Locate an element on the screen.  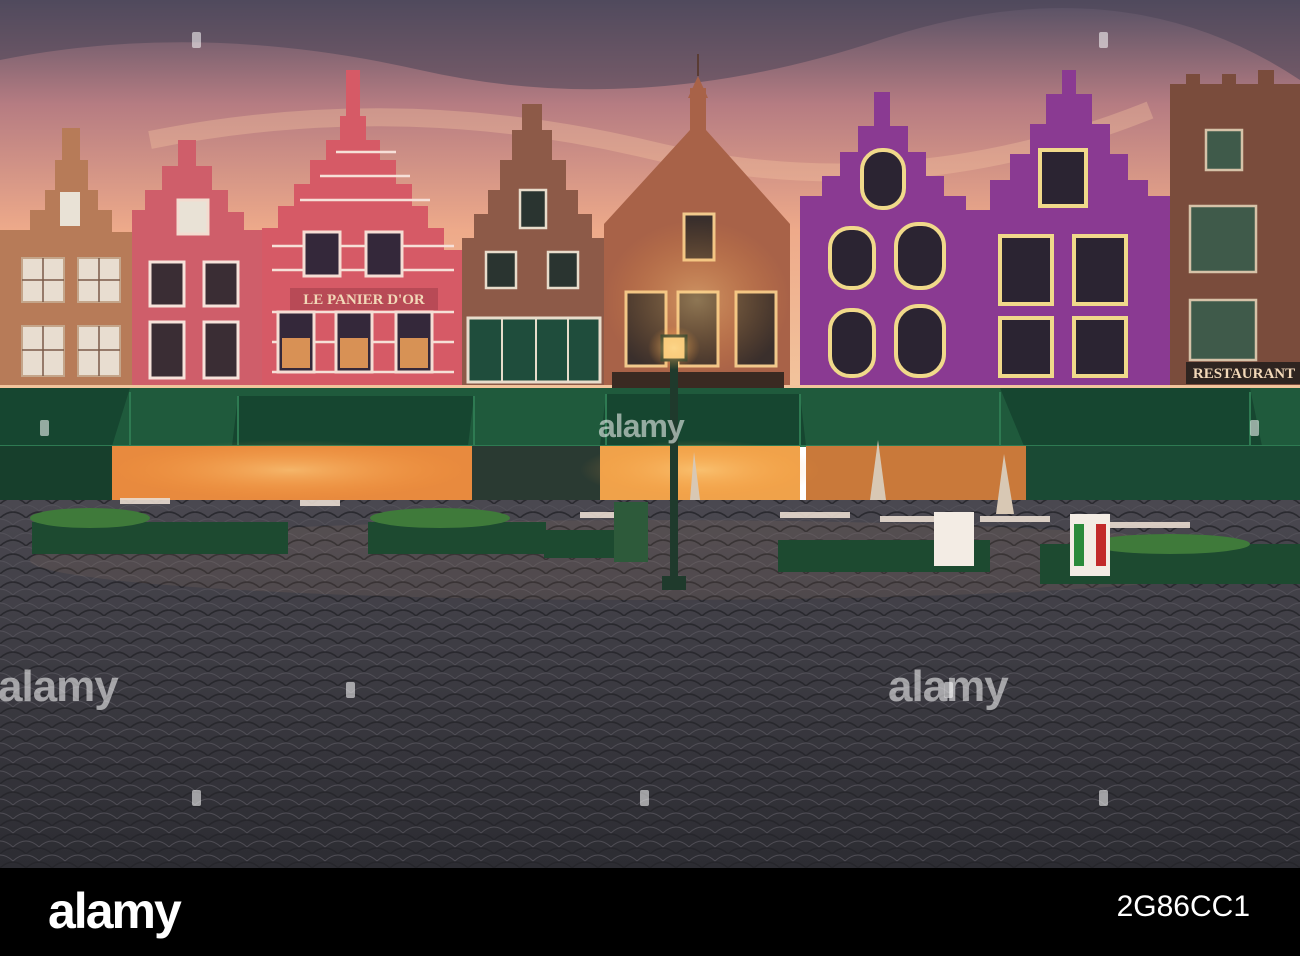
watermark-center: alamy is located at coordinates (641, 426).